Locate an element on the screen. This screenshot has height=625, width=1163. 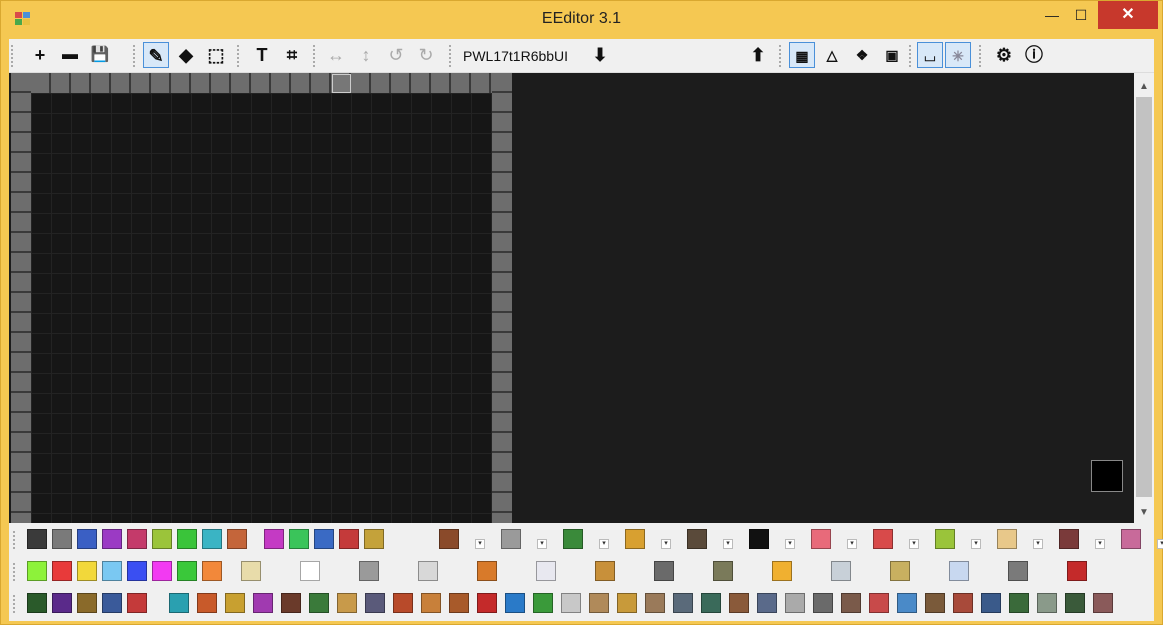
fill-bucket-icon: ◆ is located at coordinates (186, 55).